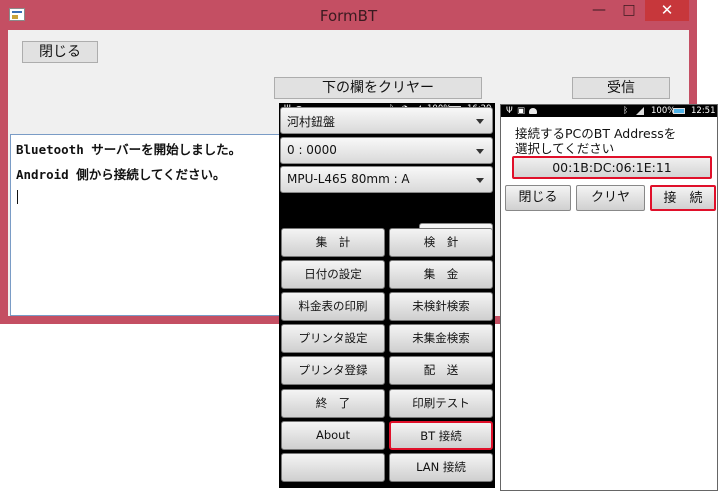  I want to click on connect-button: 接 続, so click(683, 198).